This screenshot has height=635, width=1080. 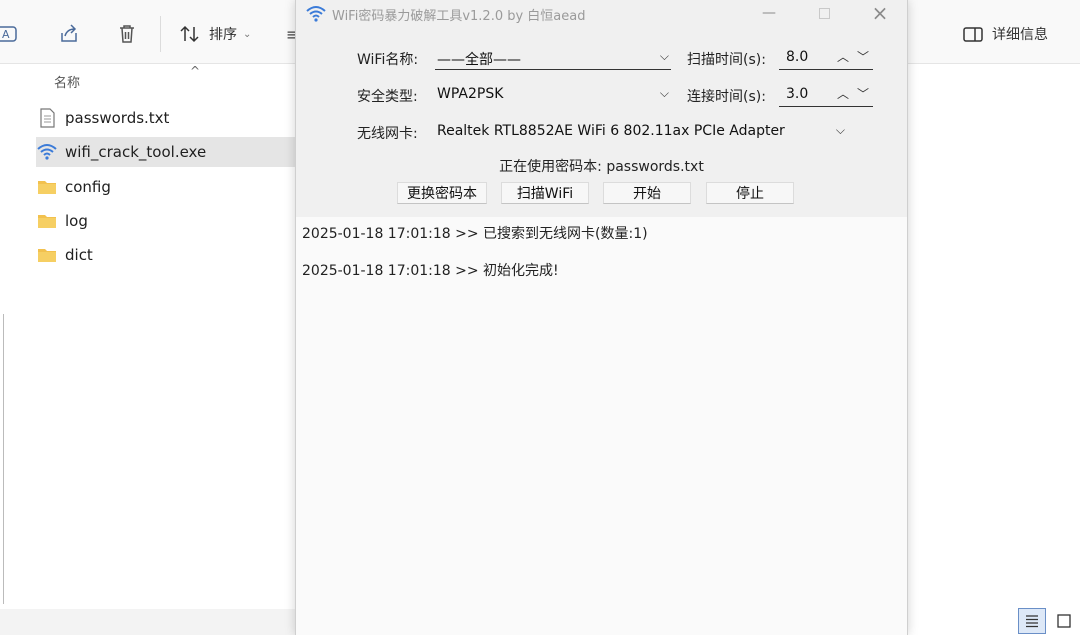 What do you see at coordinates (750, 193) in the screenshot?
I see `stop-button: 停止` at bounding box center [750, 193].